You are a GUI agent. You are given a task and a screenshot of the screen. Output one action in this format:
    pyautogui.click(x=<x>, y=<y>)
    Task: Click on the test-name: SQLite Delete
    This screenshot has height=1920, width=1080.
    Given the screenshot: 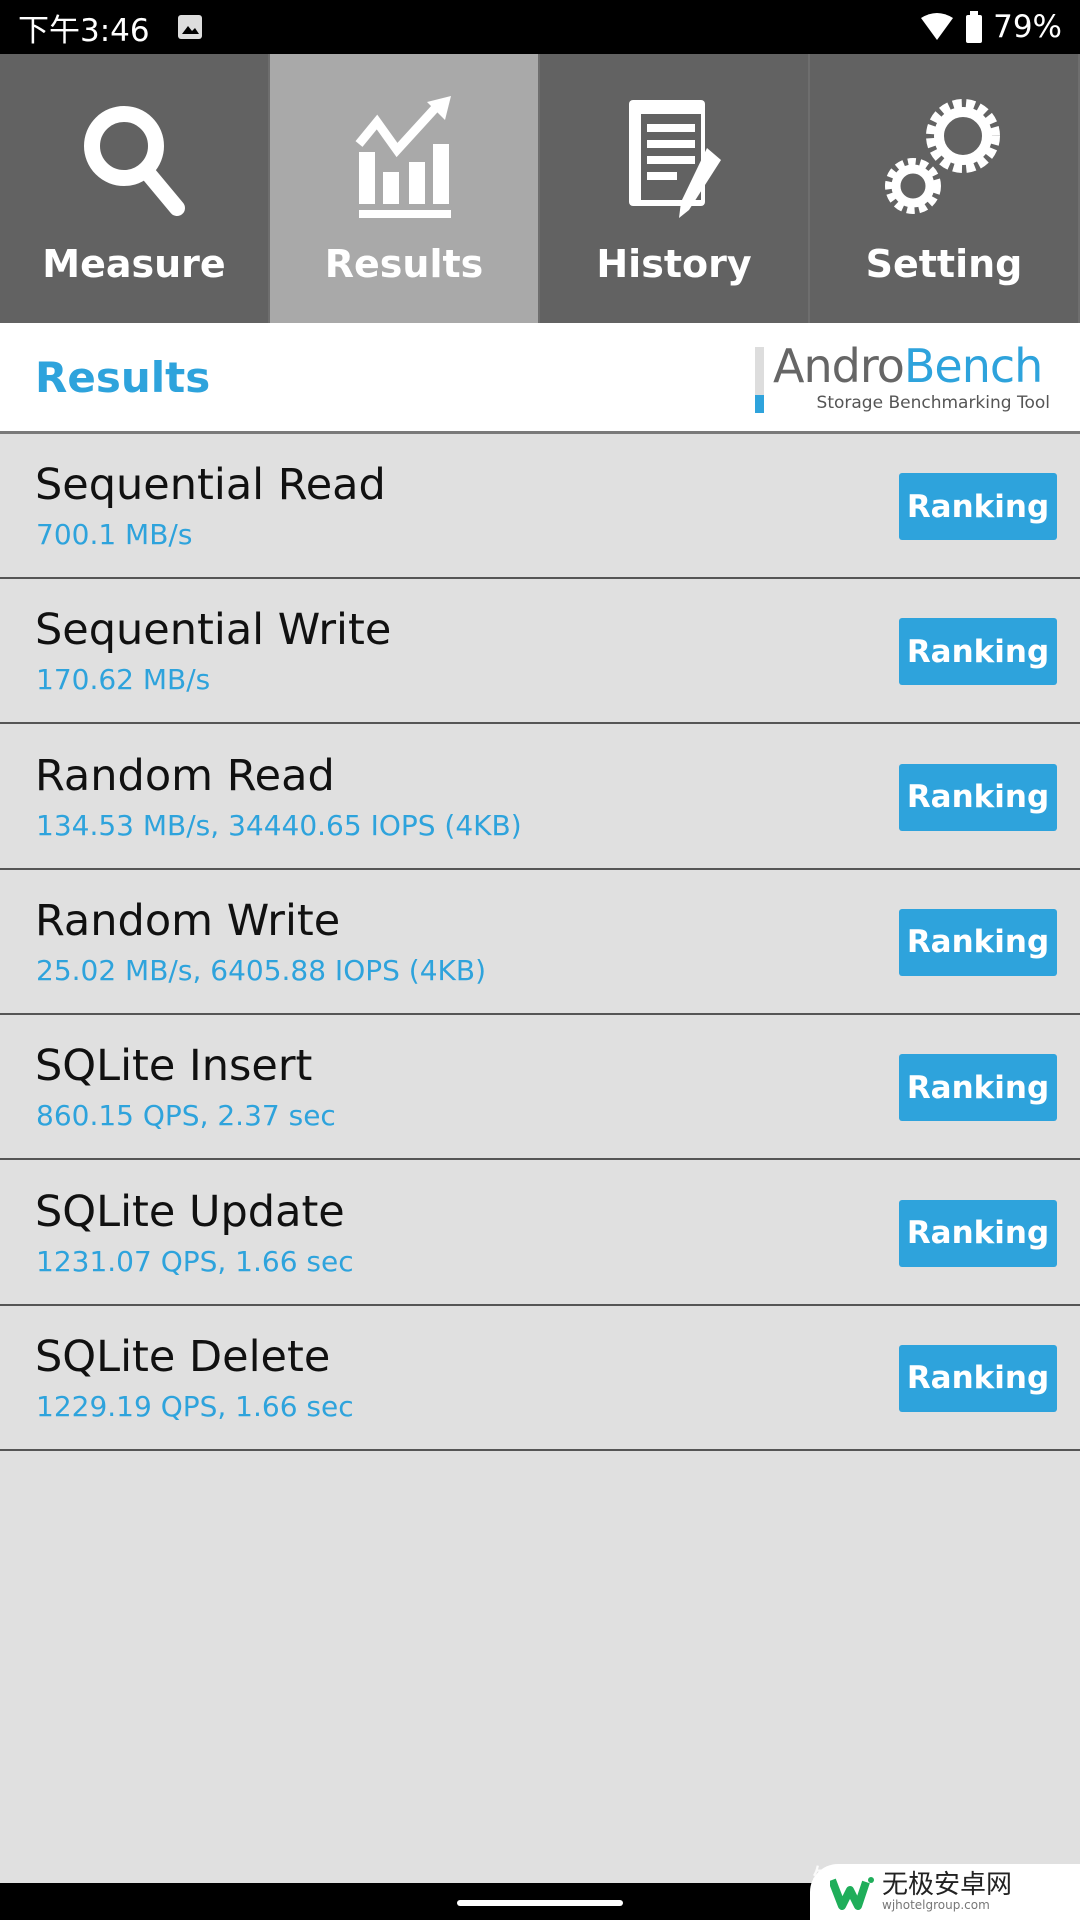 What is the action you would take?
    pyautogui.click(x=183, y=1356)
    